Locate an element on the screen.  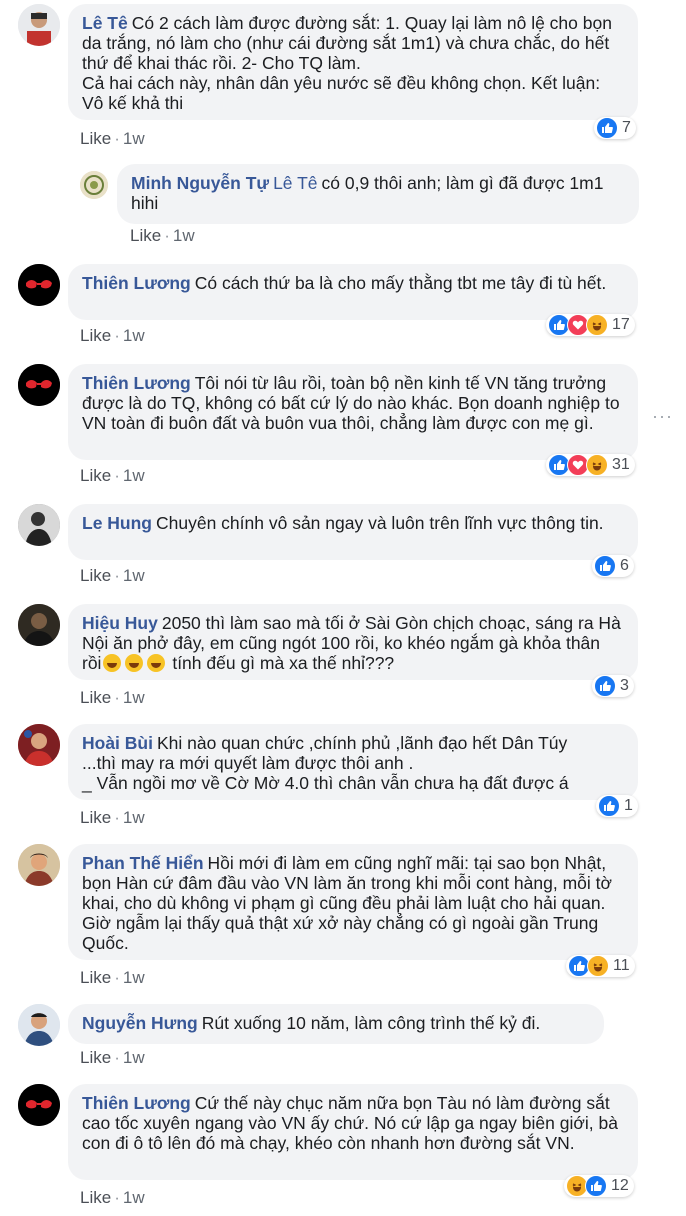
reaction-count: 1 is located at coordinates (628, 805).